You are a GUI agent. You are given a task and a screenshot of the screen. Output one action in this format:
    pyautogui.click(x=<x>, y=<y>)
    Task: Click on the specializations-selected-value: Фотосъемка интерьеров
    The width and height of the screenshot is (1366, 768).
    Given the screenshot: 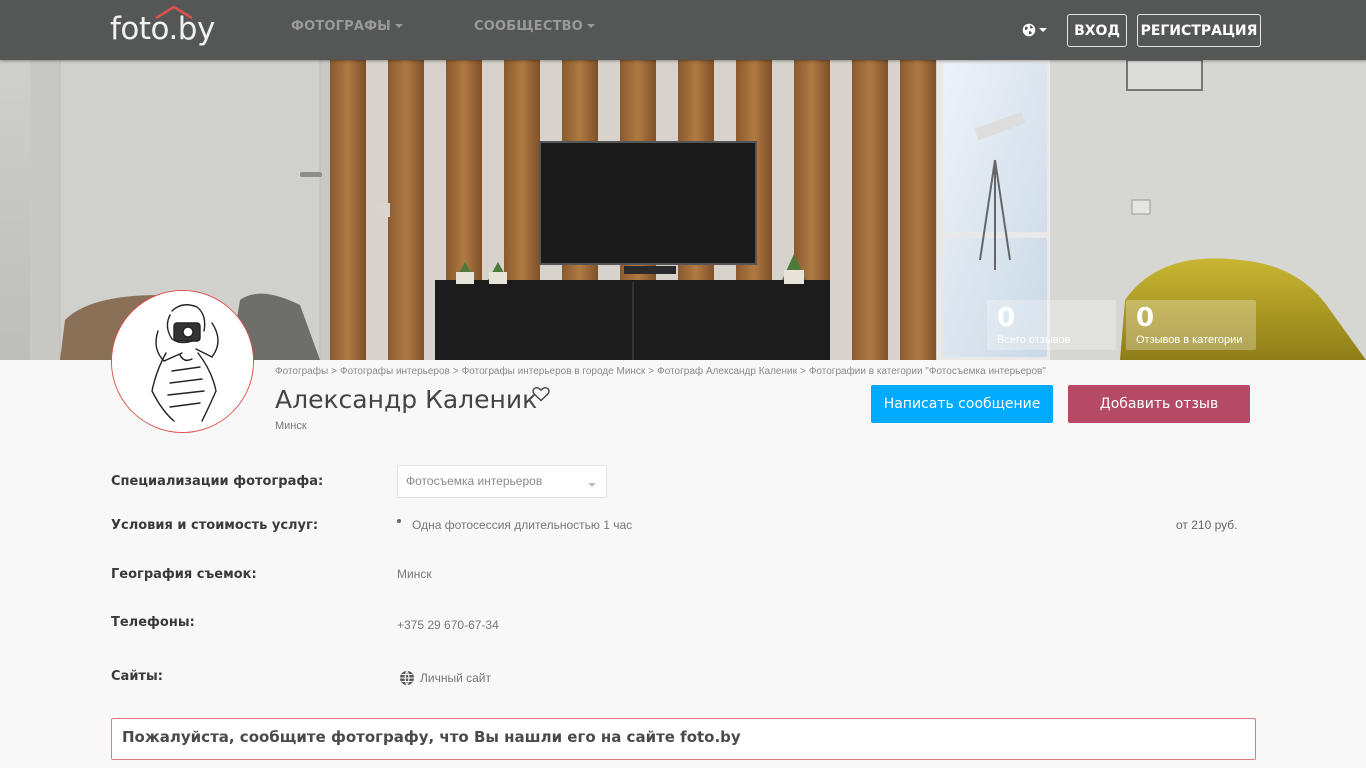 What is the action you would take?
    pyautogui.click(x=474, y=481)
    